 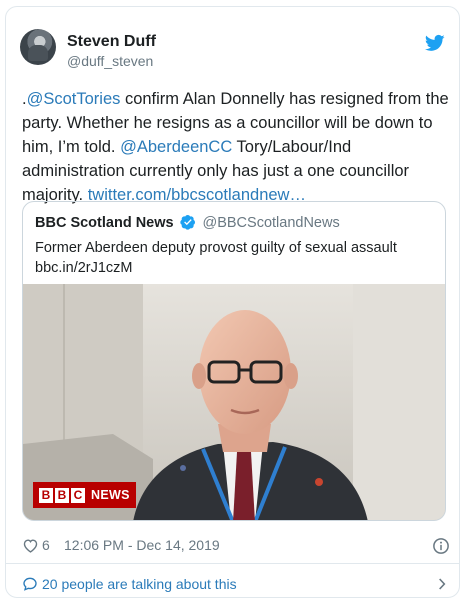 I want to click on footer-divider, so click(x=232, y=563).